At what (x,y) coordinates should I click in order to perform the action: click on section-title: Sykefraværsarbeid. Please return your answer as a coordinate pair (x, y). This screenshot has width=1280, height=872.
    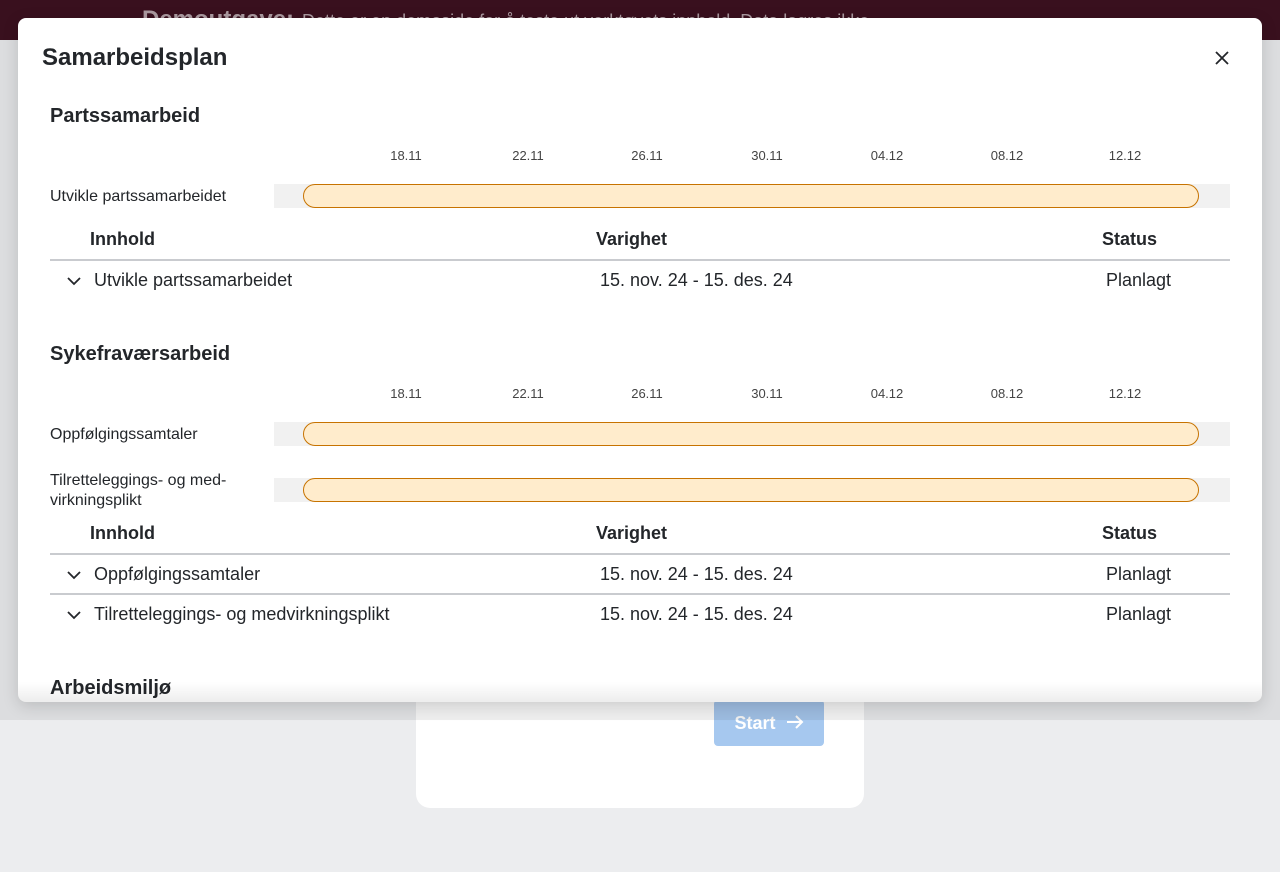
    Looking at the image, I should click on (140, 354).